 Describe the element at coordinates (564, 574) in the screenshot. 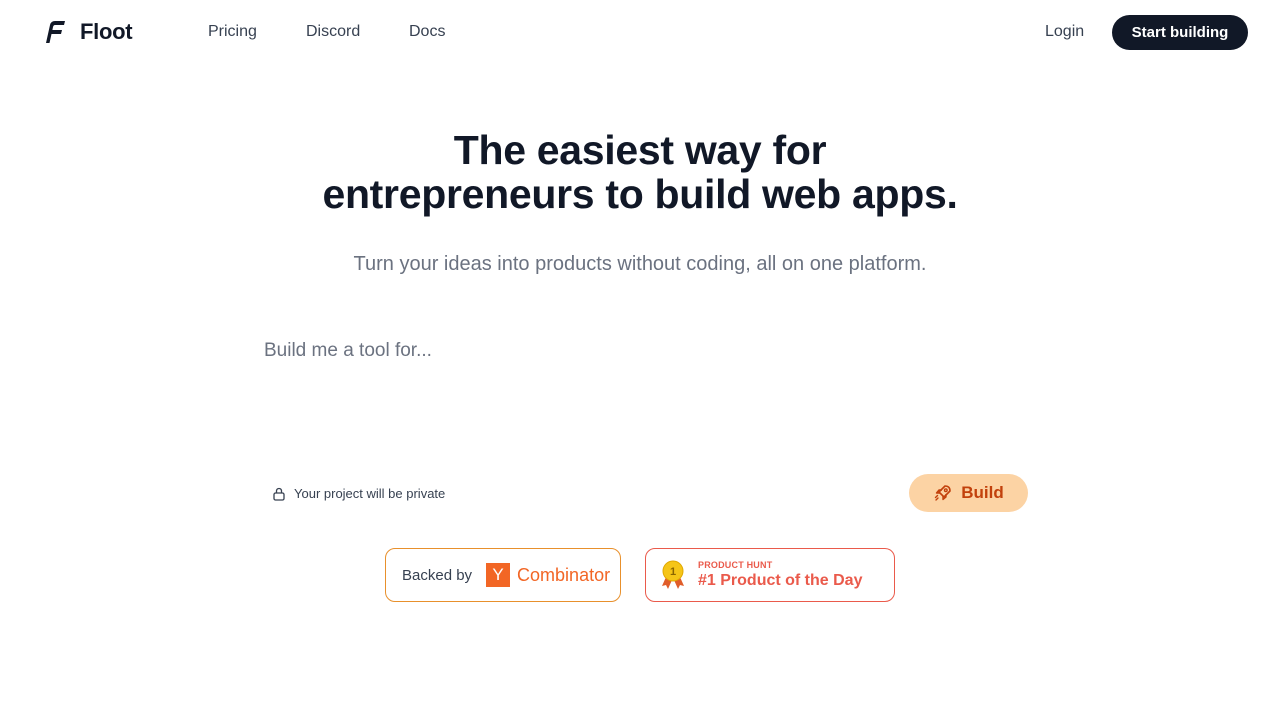

I see `yc-name: Combinator` at that location.